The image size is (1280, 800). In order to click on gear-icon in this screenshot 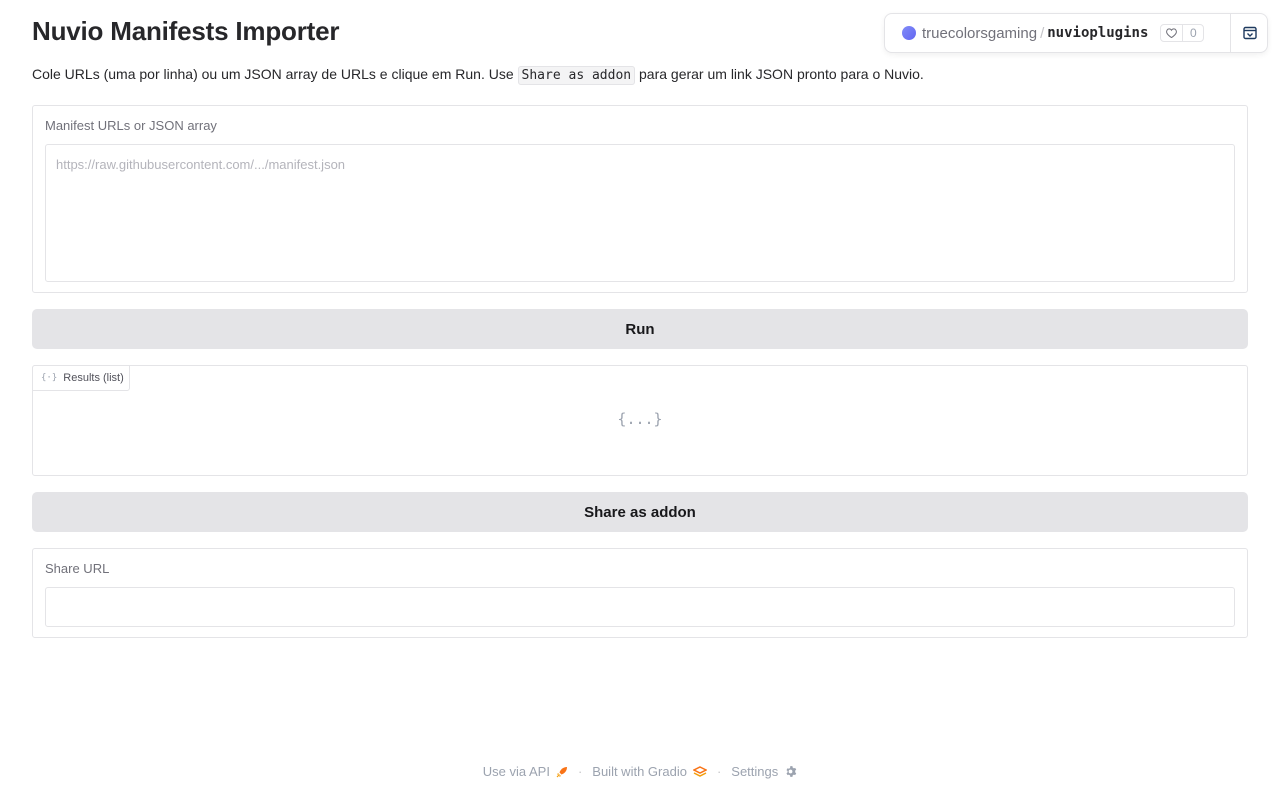, I will do `click(791, 771)`.